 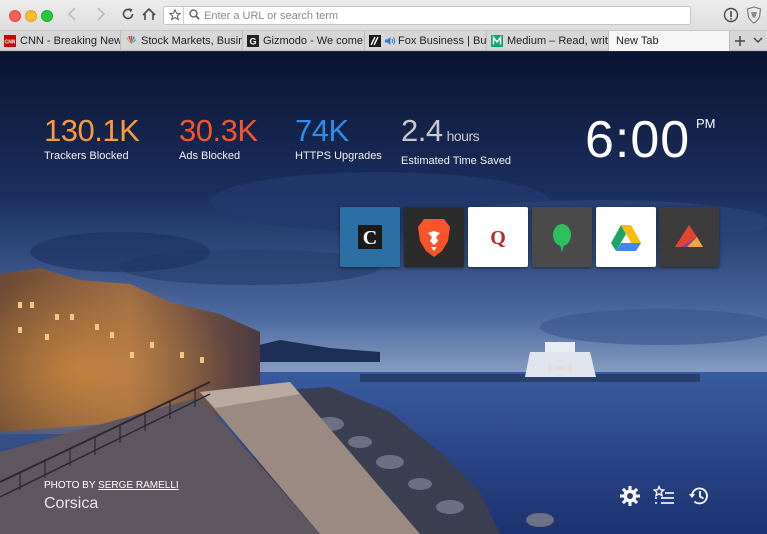 I want to click on stat-value: 2.4, so click(x=422, y=130).